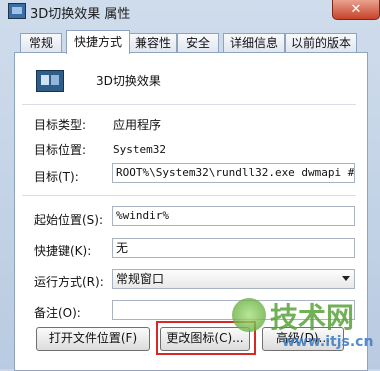  What do you see at coordinates (69, 220) in the screenshot?
I see `start-in-label: 起始位置(S):` at bounding box center [69, 220].